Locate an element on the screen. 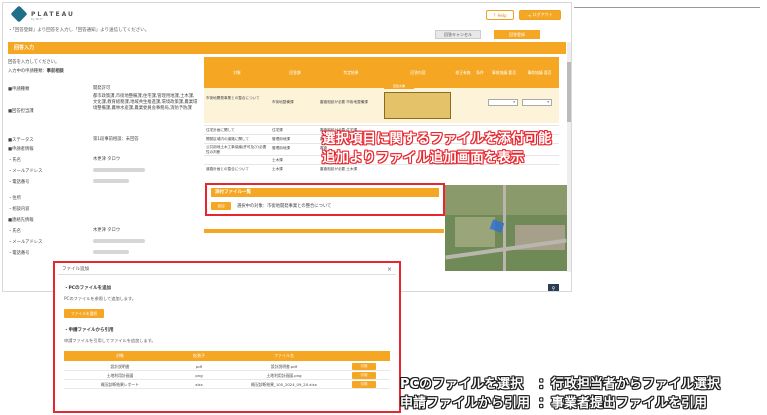 The image size is (767, 415). attachments-title: 添付ファイル一覧 is located at coordinates (325, 192).